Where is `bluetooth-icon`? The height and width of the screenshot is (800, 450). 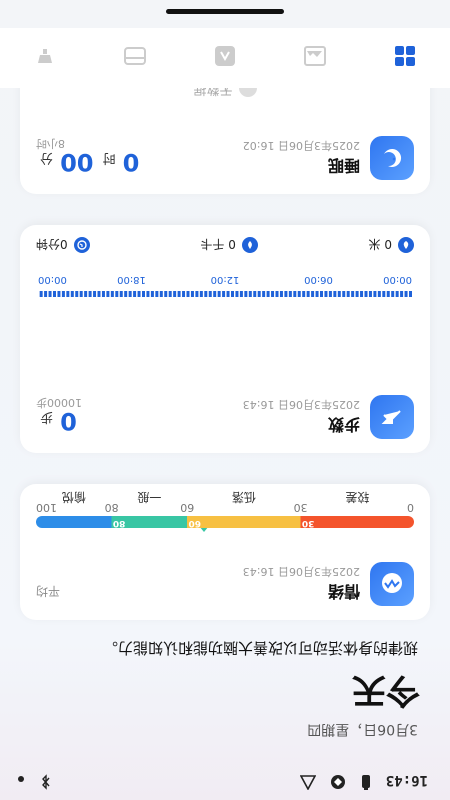 bluetooth-icon is located at coordinates (46, 780).